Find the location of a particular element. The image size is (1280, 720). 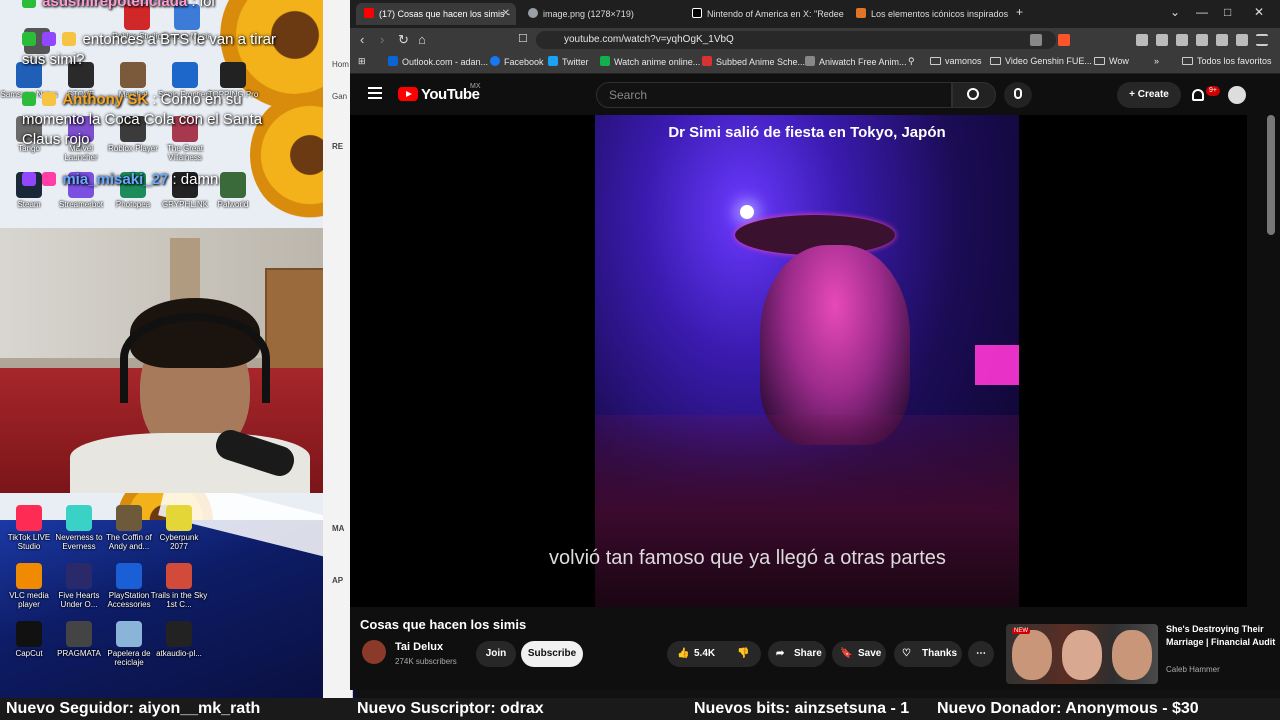

tab-list-chevron-icon: ⌄ is located at coordinates (1175, 12).